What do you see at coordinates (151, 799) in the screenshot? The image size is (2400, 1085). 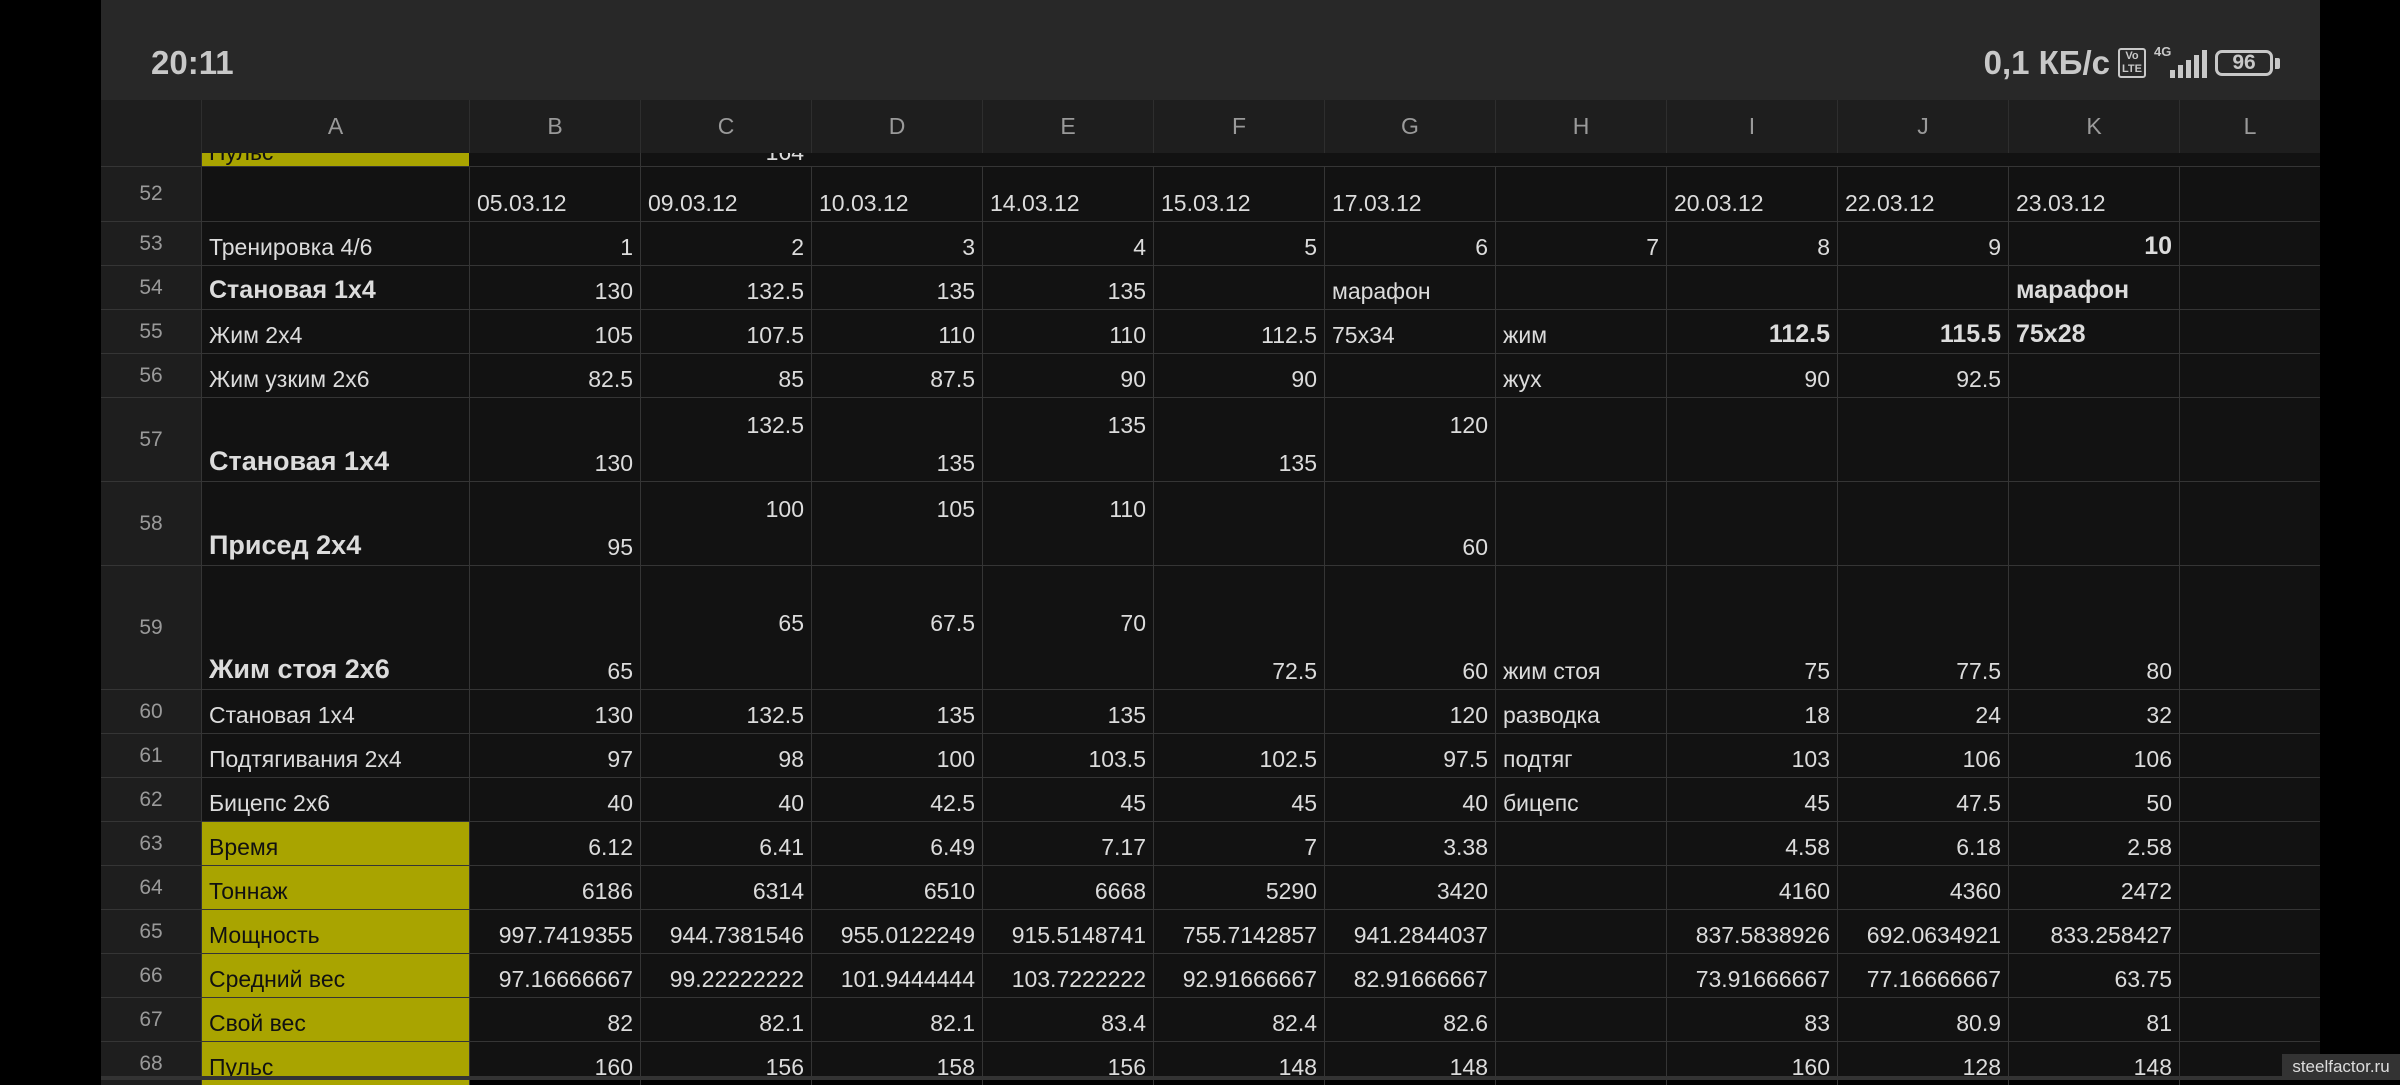 I see `row-header-62: 62` at bounding box center [151, 799].